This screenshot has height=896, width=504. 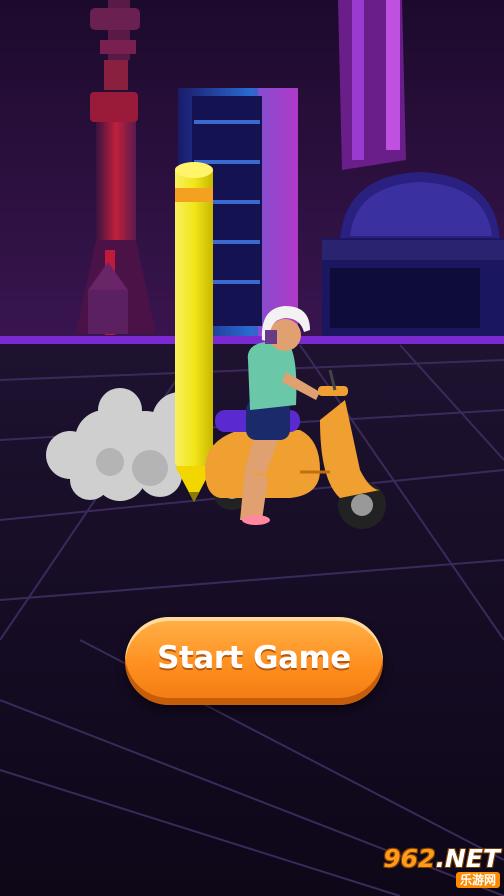 What do you see at coordinates (372, 85) in the screenshot?
I see `skyscraper-right` at bounding box center [372, 85].